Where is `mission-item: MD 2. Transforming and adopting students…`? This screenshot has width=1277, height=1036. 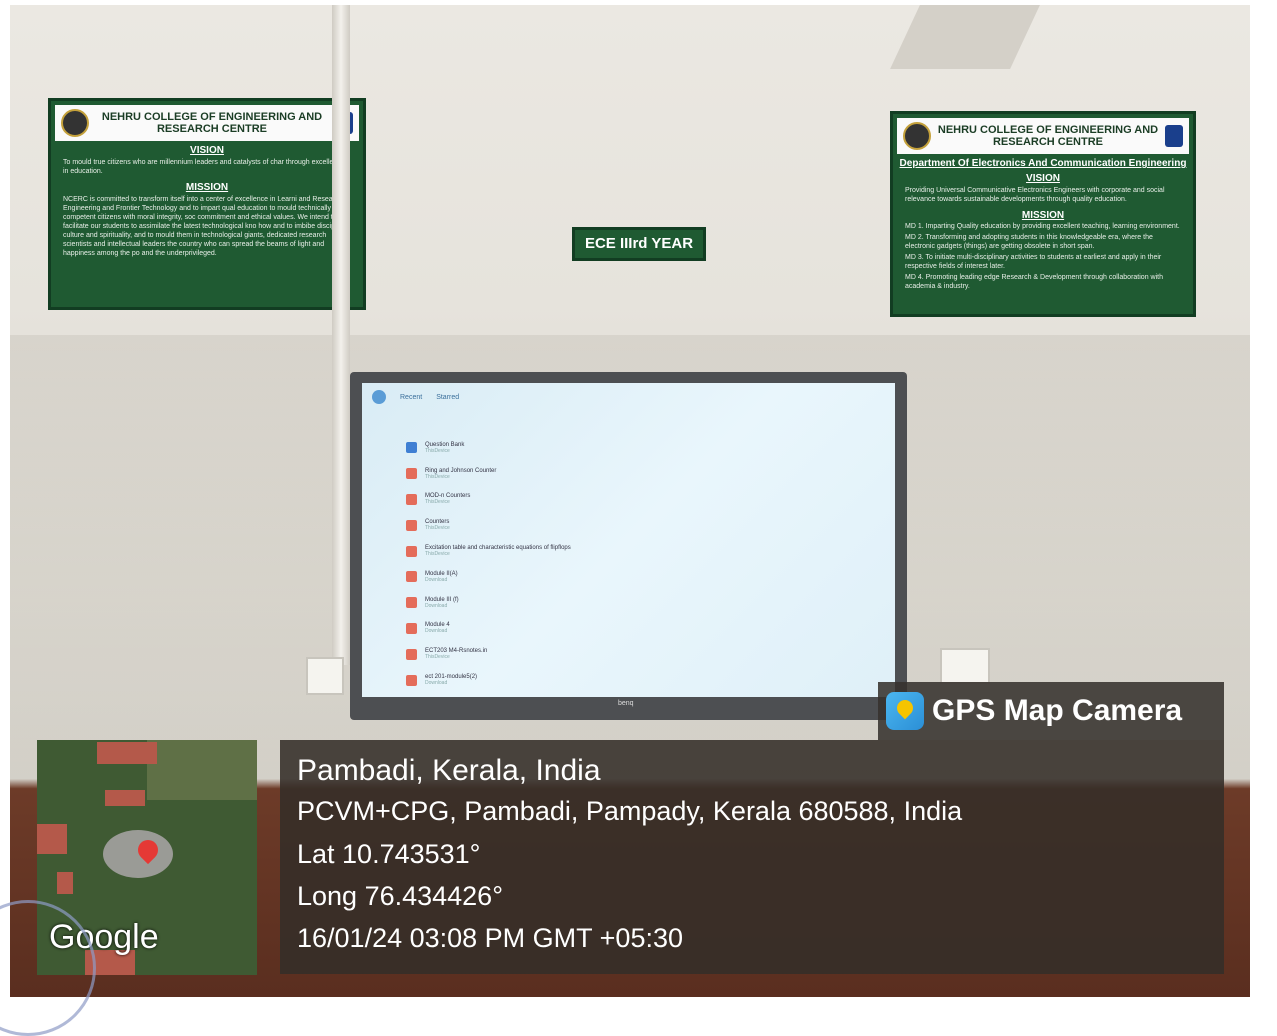 mission-item: MD 2. Transforming and adopting students… is located at coordinates (1029, 242).